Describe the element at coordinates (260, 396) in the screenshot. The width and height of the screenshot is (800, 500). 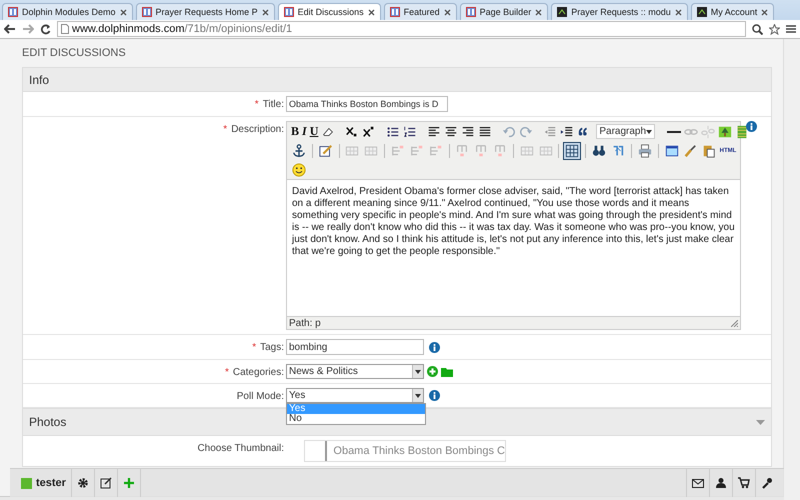
I see `field-label: Poll Mode:` at that location.